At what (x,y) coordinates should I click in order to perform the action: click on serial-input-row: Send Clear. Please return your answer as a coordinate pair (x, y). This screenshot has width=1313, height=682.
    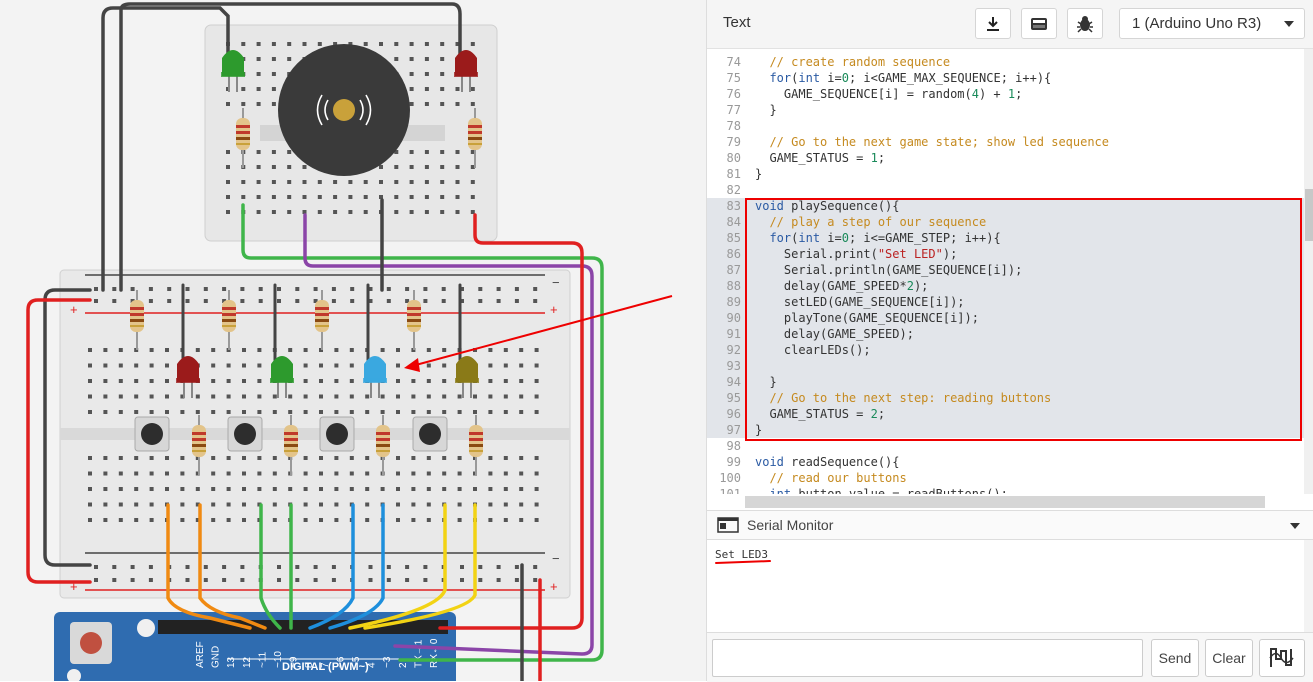
    Looking at the image, I should click on (1010, 657).